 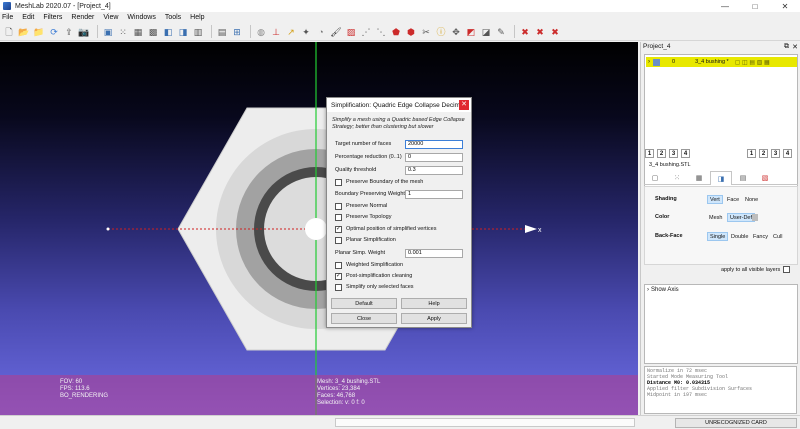 What do you see at coordinates (338, 287) in the screenshot?
I see `selected-only-checkbox` at bounding box center [338, 287].